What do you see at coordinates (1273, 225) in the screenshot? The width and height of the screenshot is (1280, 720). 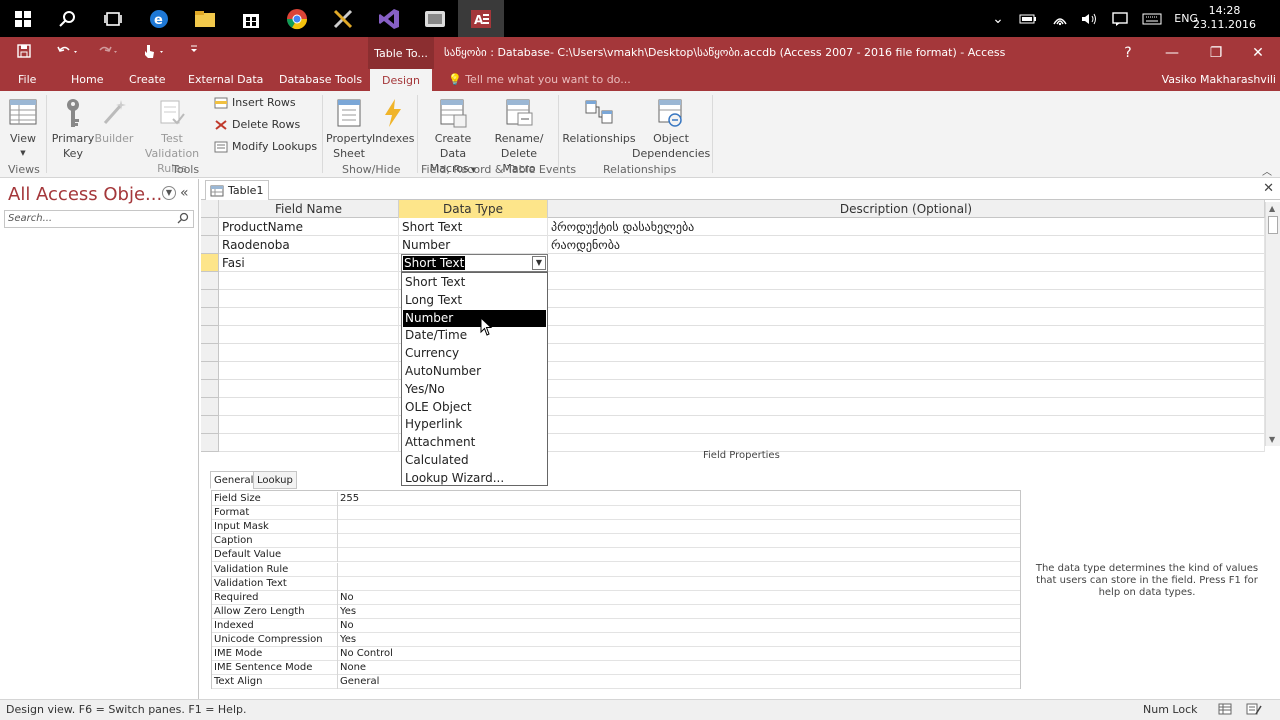 I see `scroll-thumb` at bounding box center [1273, 225].